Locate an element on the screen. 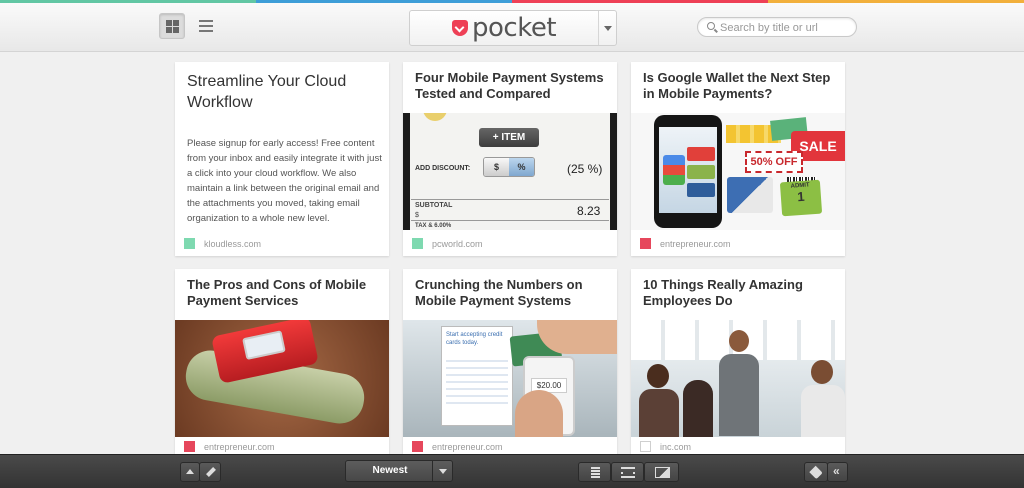 The image size is (1024, 488). currency-symbol: $ is located at coordinates (417, 215).